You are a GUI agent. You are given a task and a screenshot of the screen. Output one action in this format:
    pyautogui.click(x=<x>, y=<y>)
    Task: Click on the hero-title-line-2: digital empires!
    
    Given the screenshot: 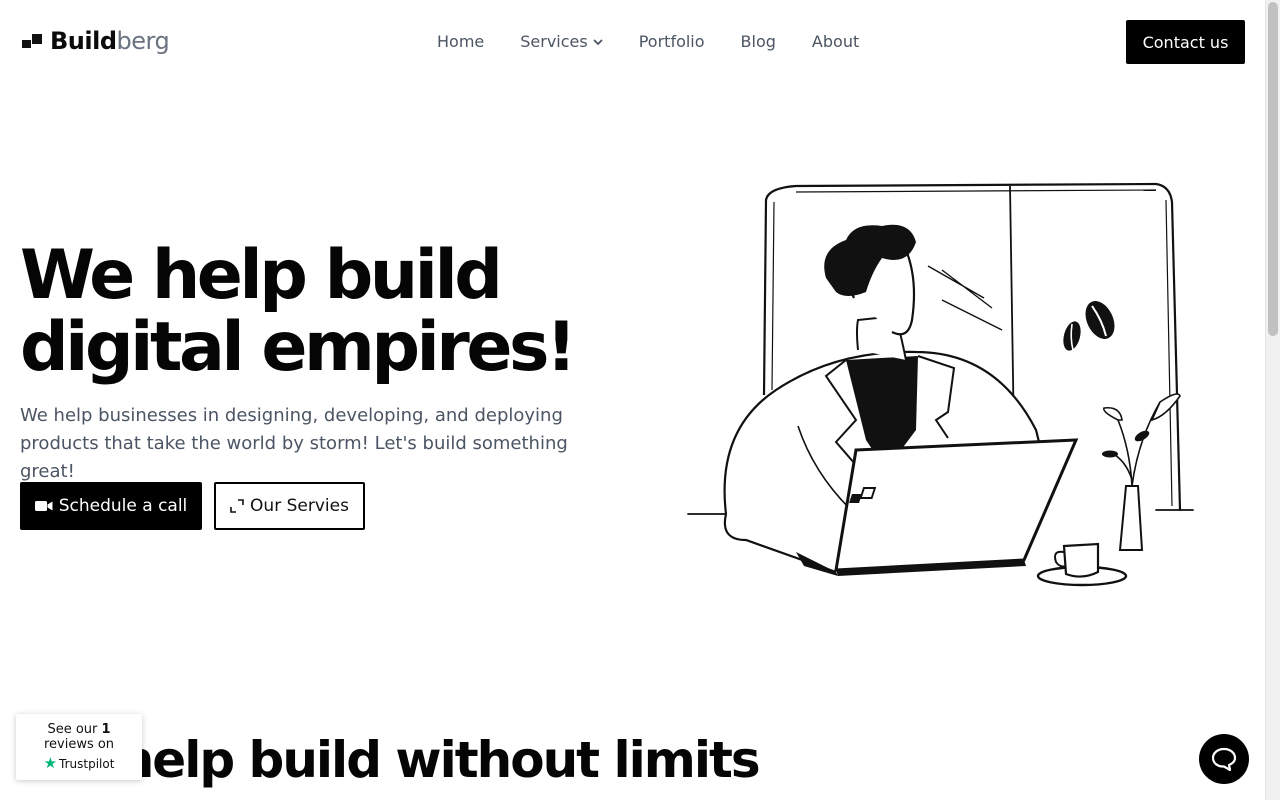 What is the action you would take?
    pyautogui.click(x=298, y=347)
    